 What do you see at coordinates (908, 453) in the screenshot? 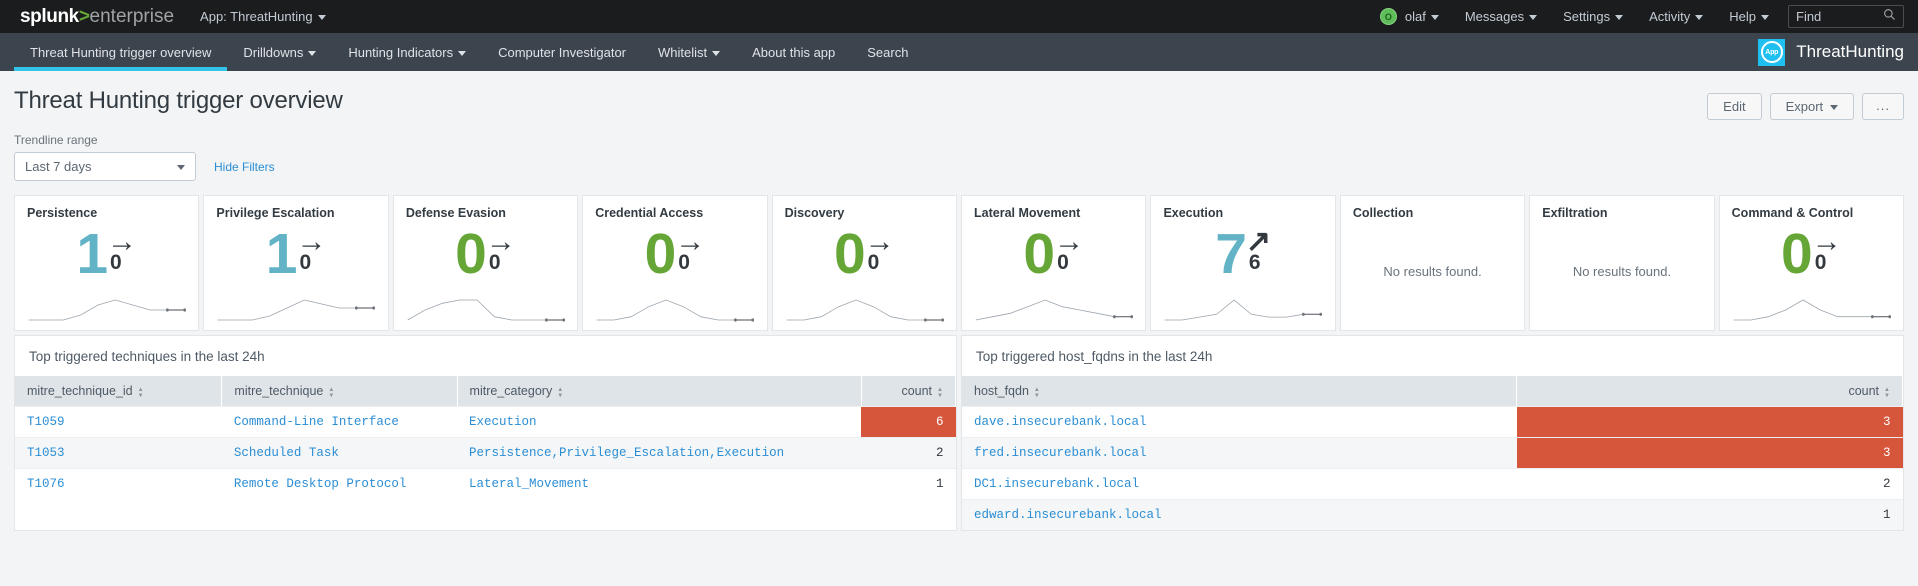
I see `table-cell-count: 2` at bounding box center [908, 453].